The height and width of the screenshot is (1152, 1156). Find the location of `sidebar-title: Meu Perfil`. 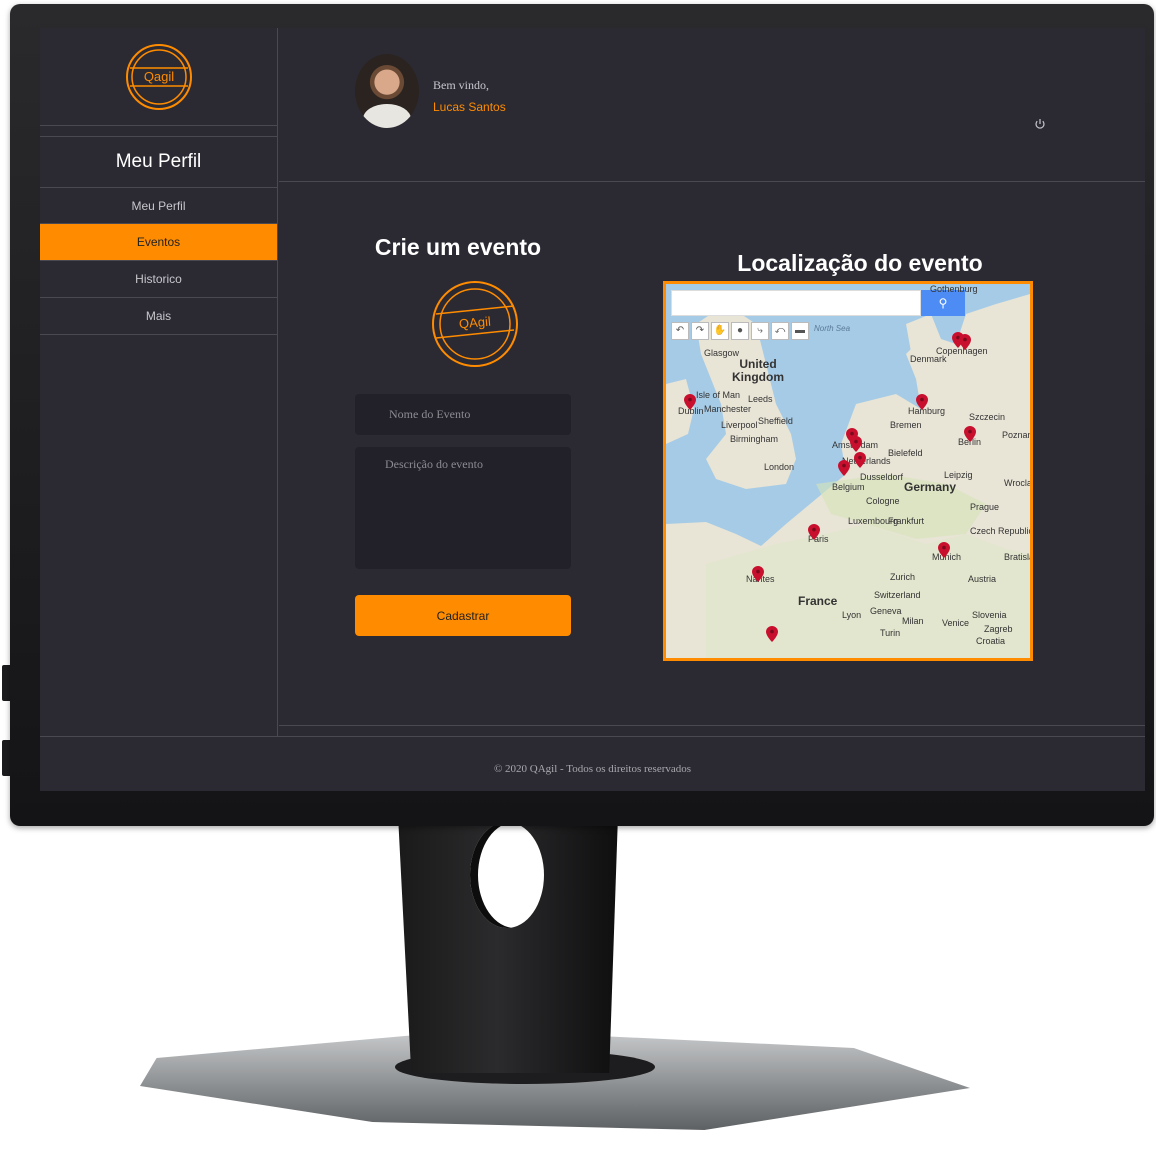

sidebar-title: Meu Perfil is located at coordinates (158, 162).